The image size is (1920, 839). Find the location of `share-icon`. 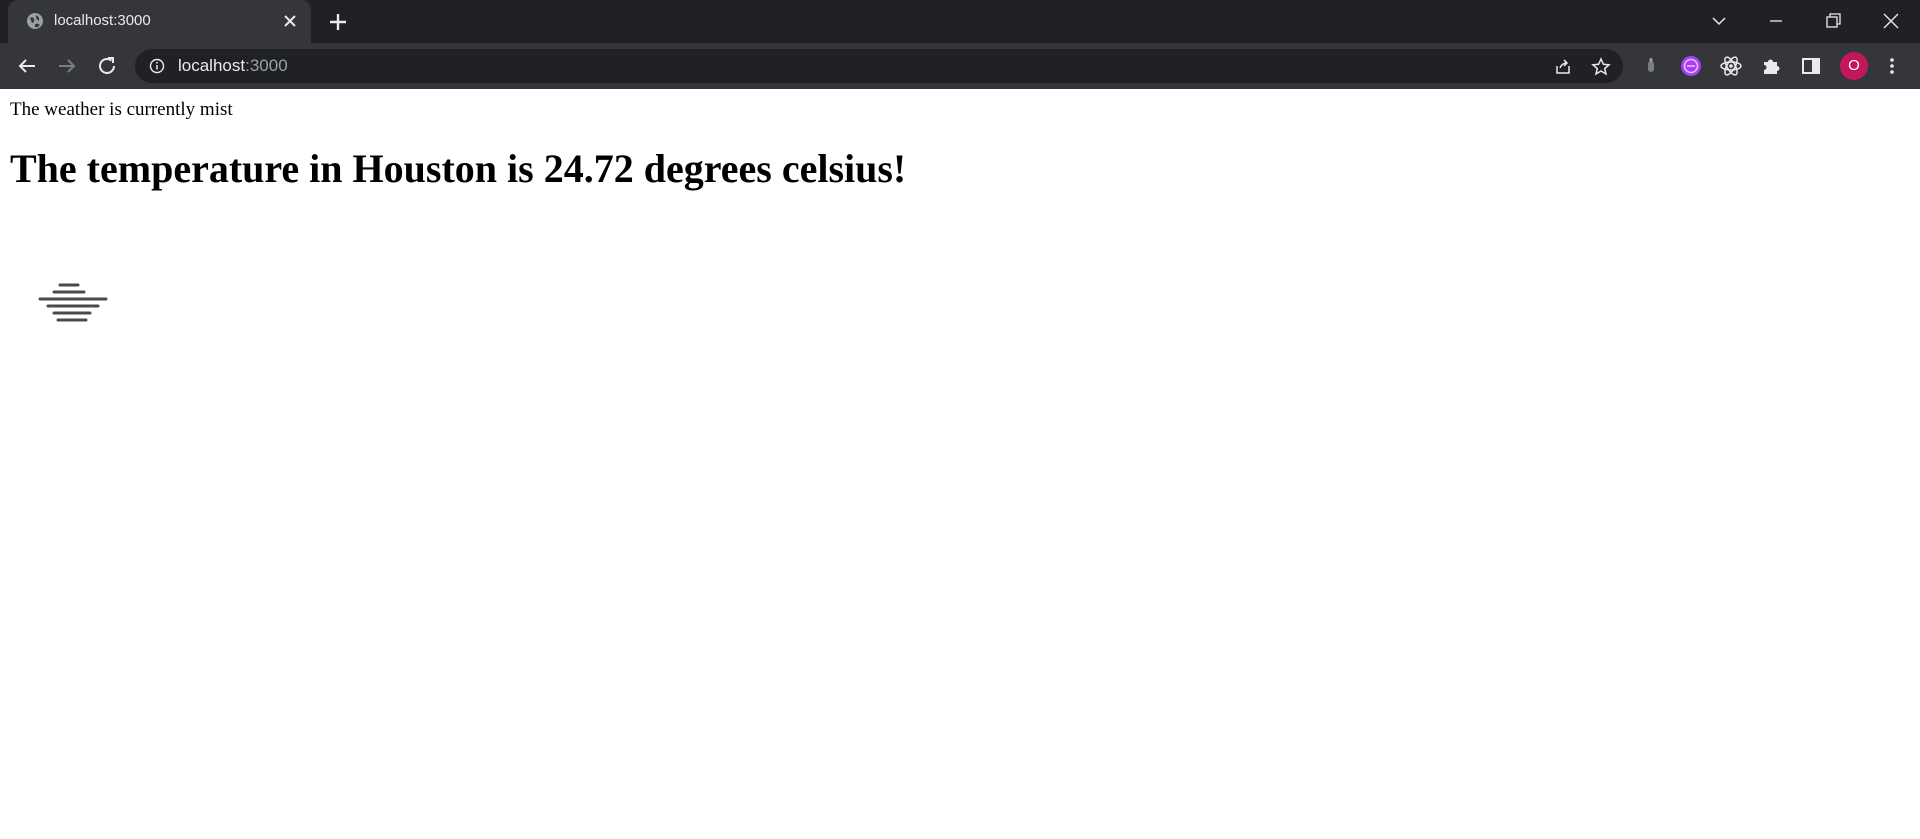

share-icon is located at coordinates (1563, 67).